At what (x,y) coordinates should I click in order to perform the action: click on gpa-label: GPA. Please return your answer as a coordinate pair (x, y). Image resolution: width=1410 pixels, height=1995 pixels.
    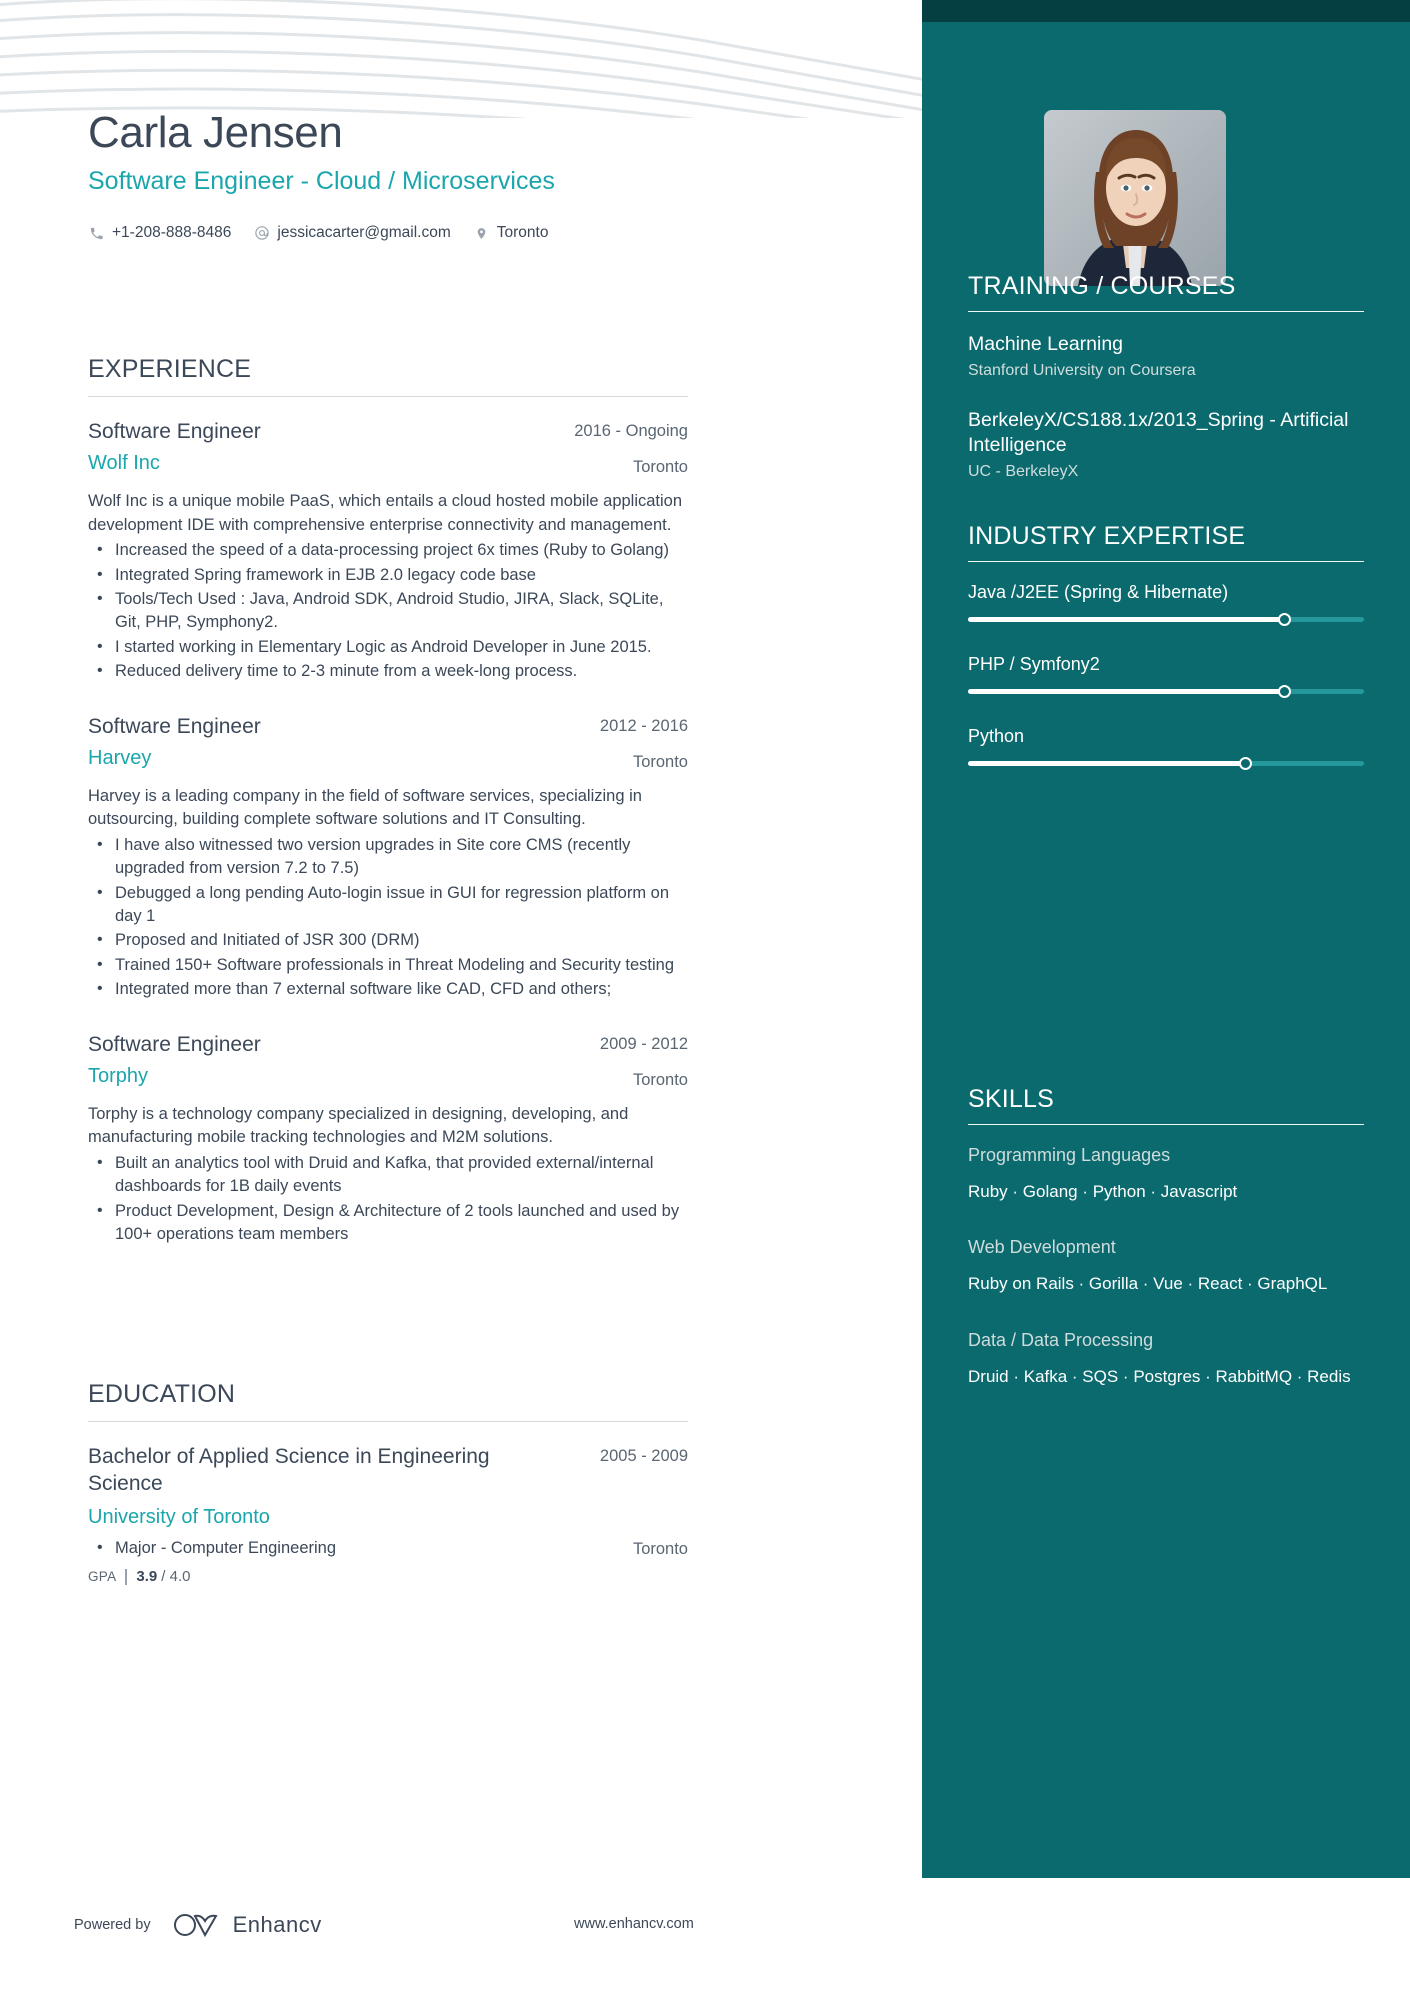
    Looking at the image, I should click on (102, 1577).